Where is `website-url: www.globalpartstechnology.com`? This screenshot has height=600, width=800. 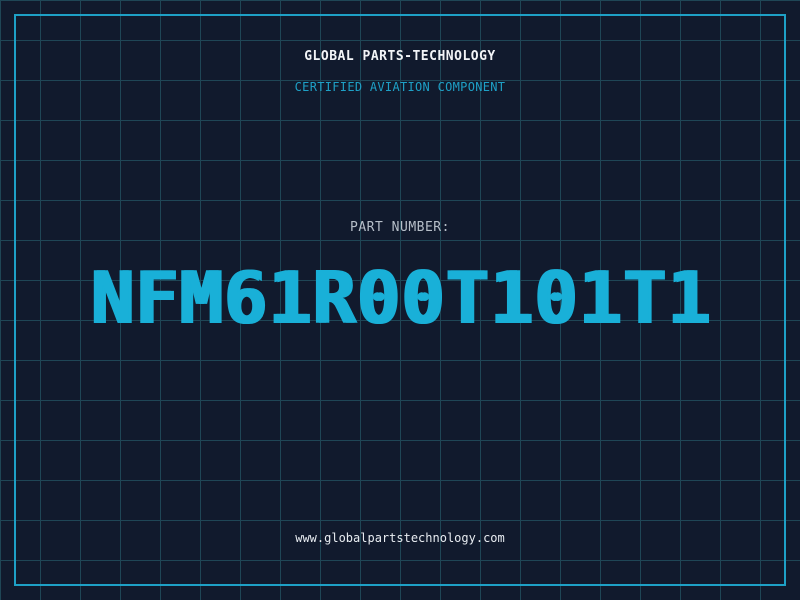 website-url: www.globalpartstechnology.com is located at coordinates (400, 538).